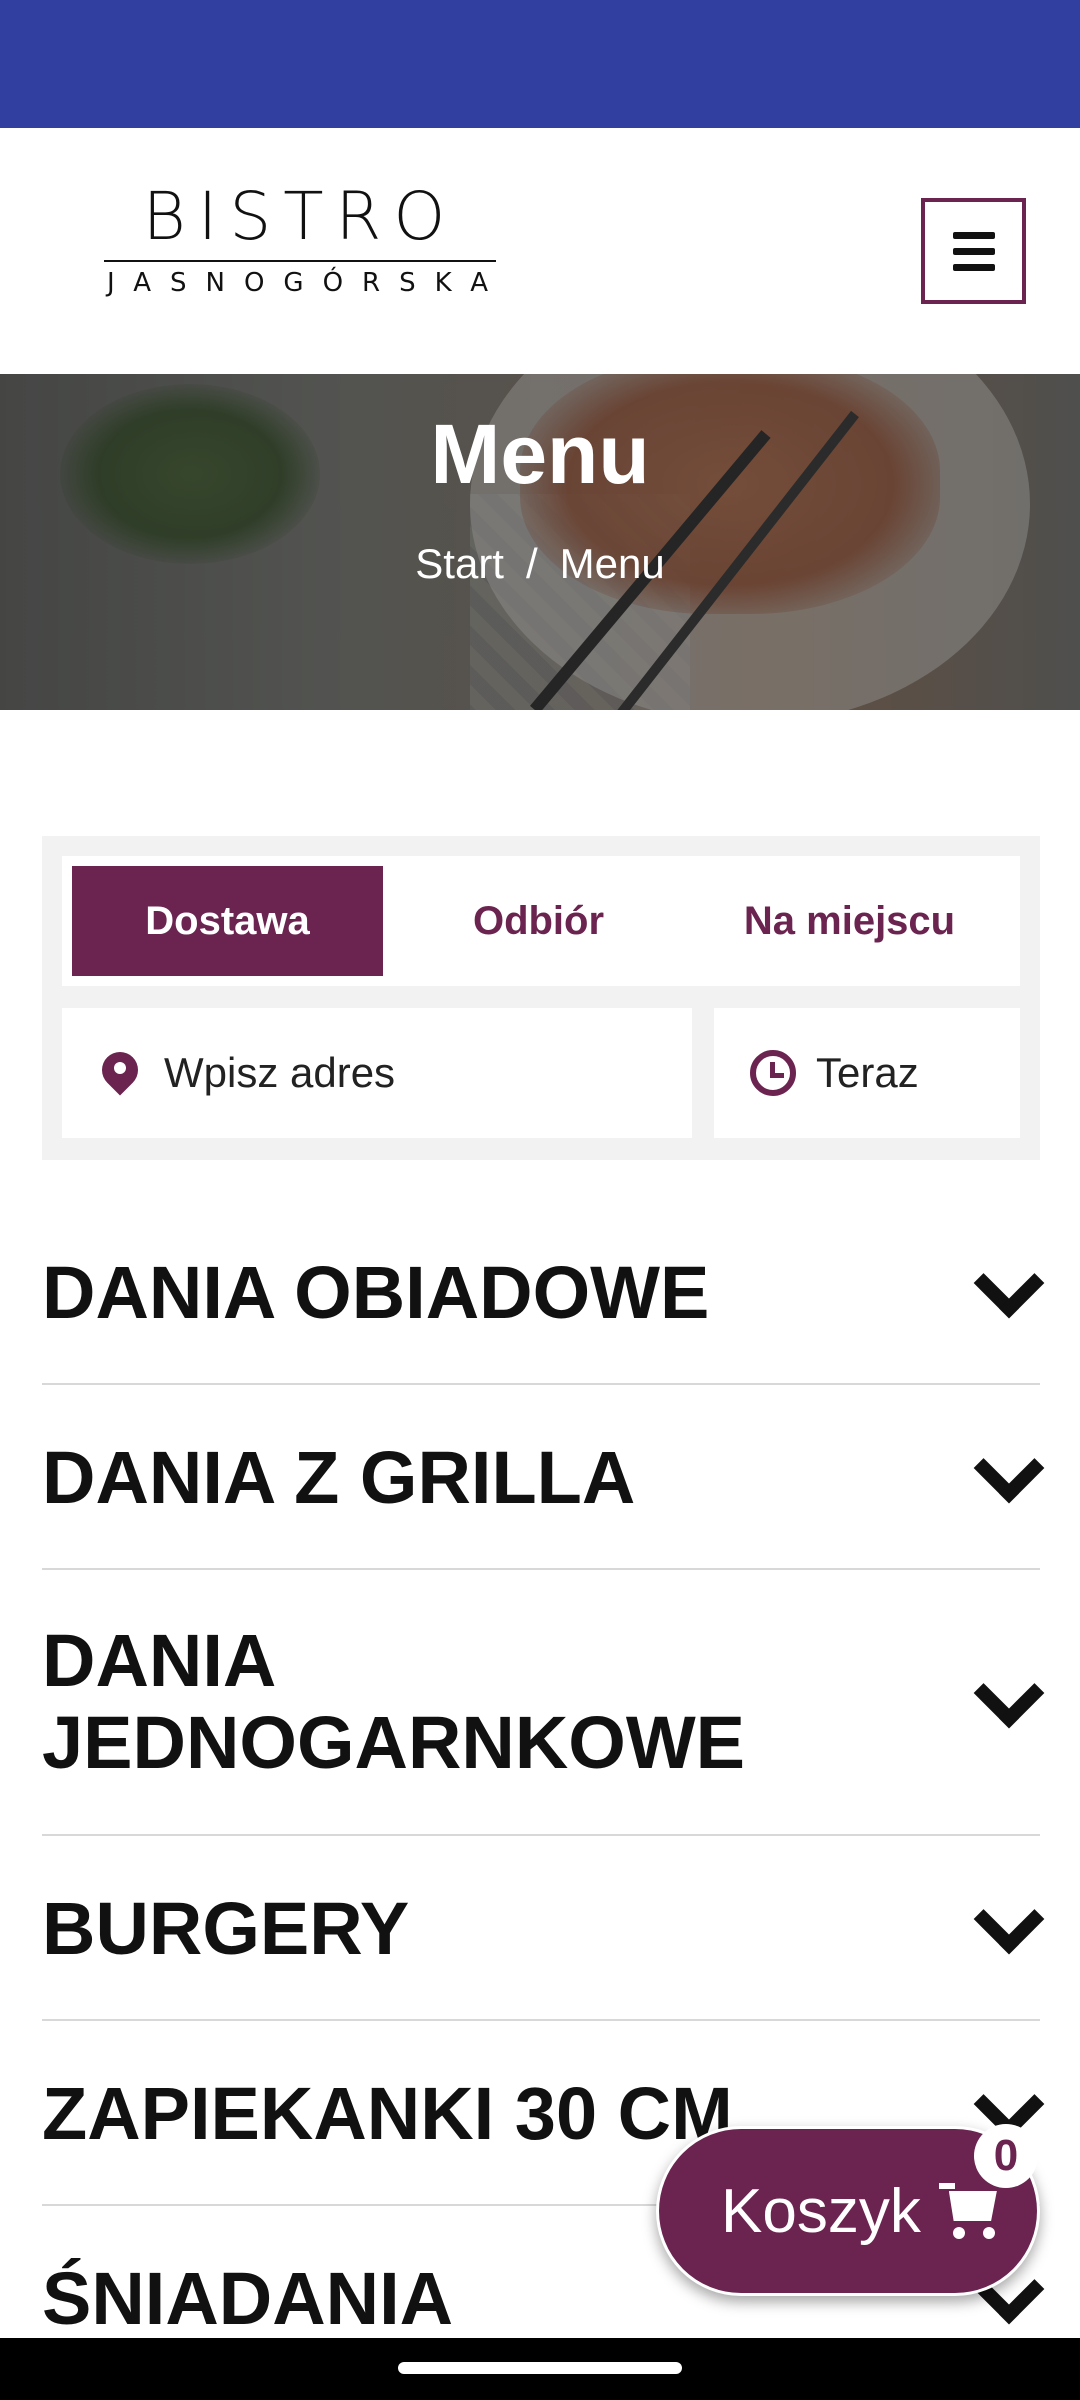  Describe the element at coordinates (974, 235) in the screenshot. I see `menu-icon` at that location.